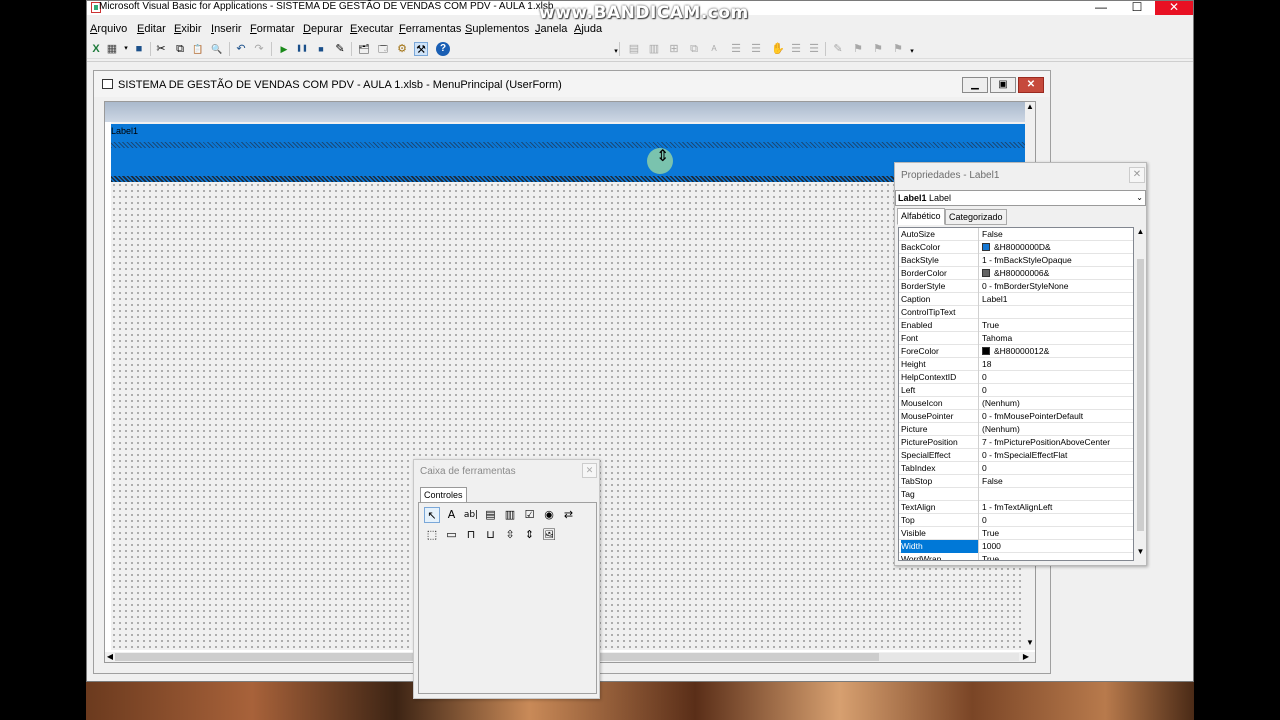 The image size is (1280, 720). Describe the element at coordinates (432, 535) in the screenshot. I see `frame-tool-icon: ⬚` at that location.